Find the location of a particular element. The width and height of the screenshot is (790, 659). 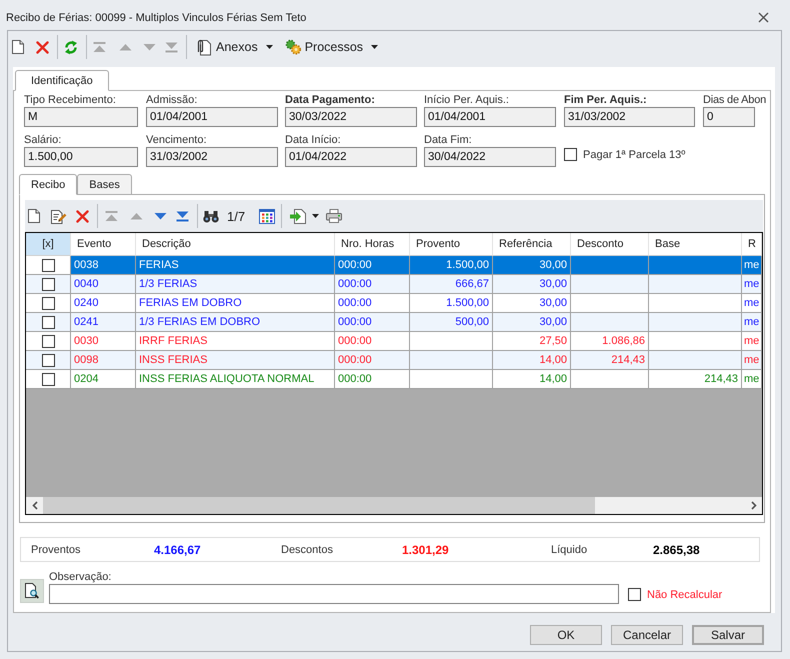

document-magnifier-icon is located at coordinates (32, 591).